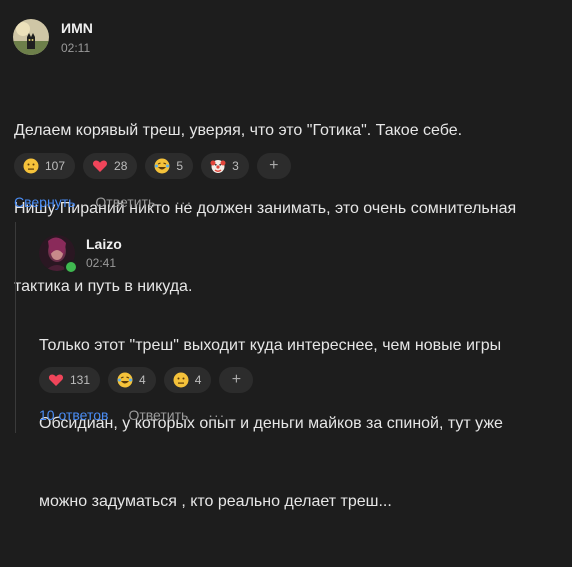 The width and height of the screenshot is (572, 567). I want to click on collapse-button: Свернуть, so click(44, 202).